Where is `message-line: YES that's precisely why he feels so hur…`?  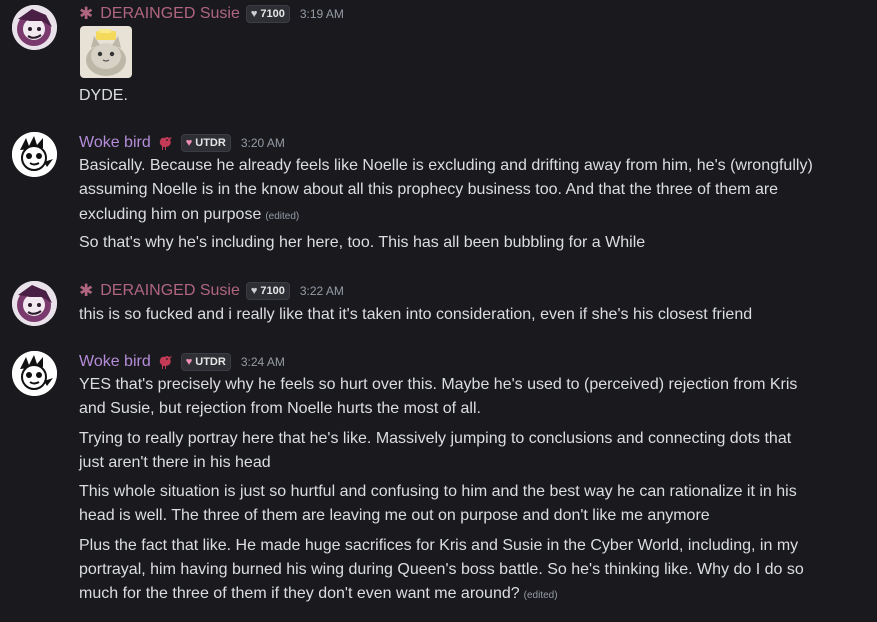
message-line: YES that's precisely why he feels so hur… is located at coordinates (469, 385).